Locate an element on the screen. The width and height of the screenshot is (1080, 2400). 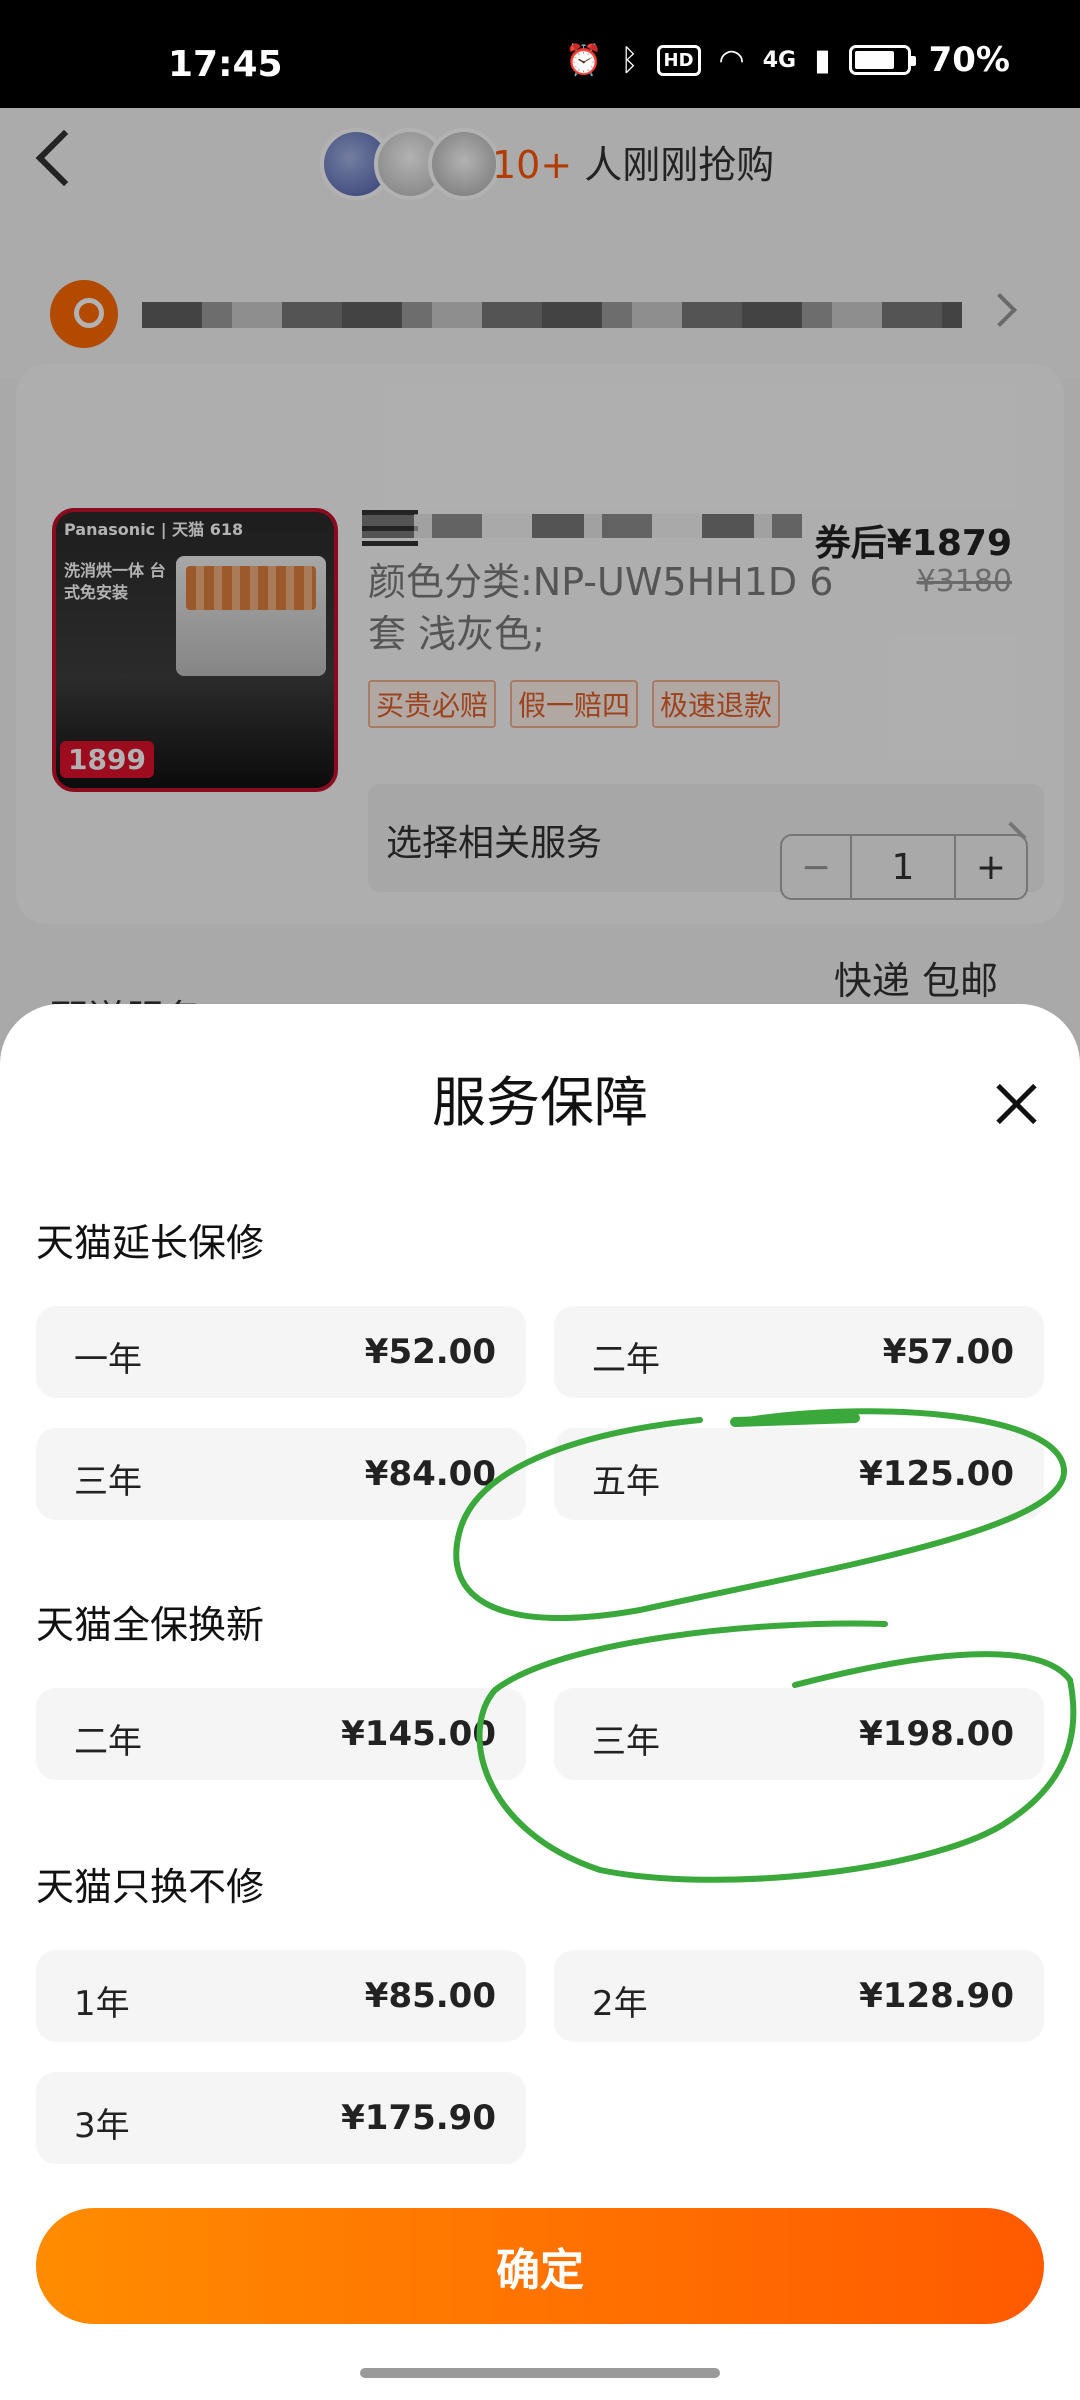
option-name: 五年 is located at coordinates (626, 1482).